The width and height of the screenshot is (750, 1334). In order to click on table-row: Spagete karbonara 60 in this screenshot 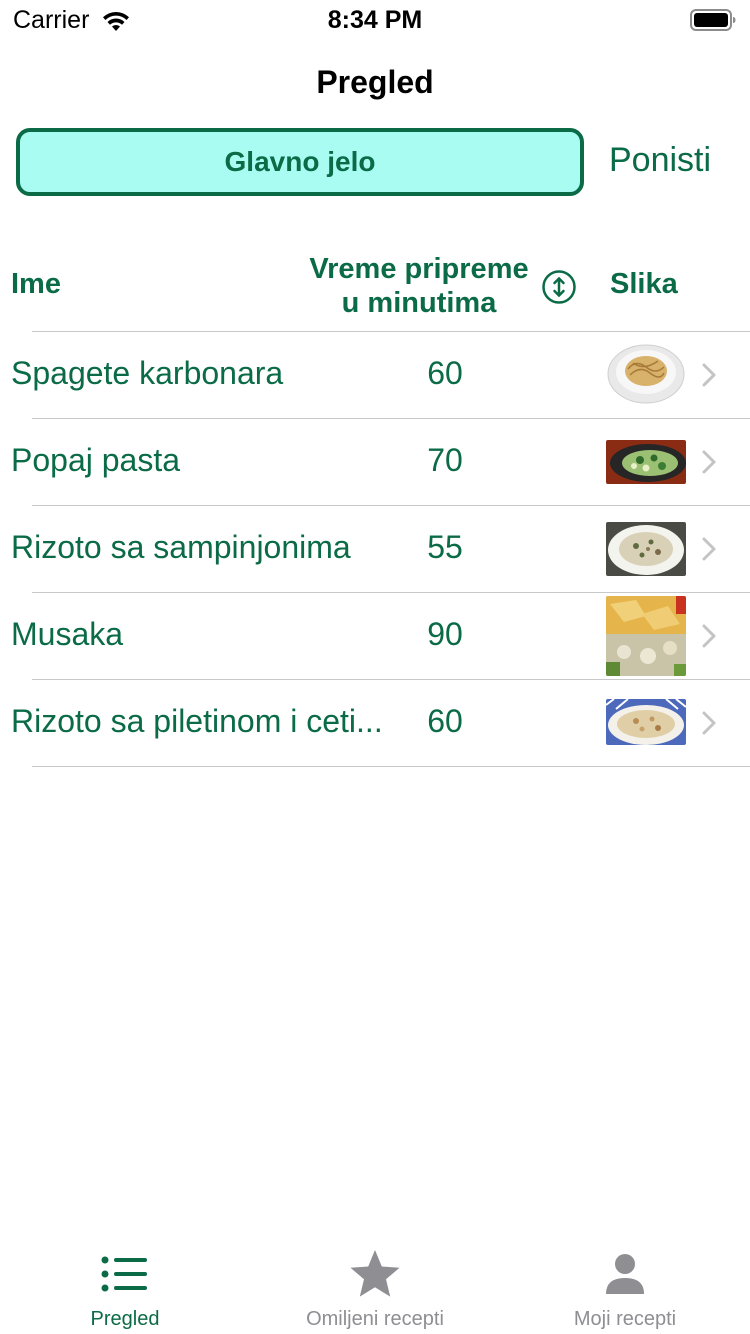, I will do `click(375, 374)`.